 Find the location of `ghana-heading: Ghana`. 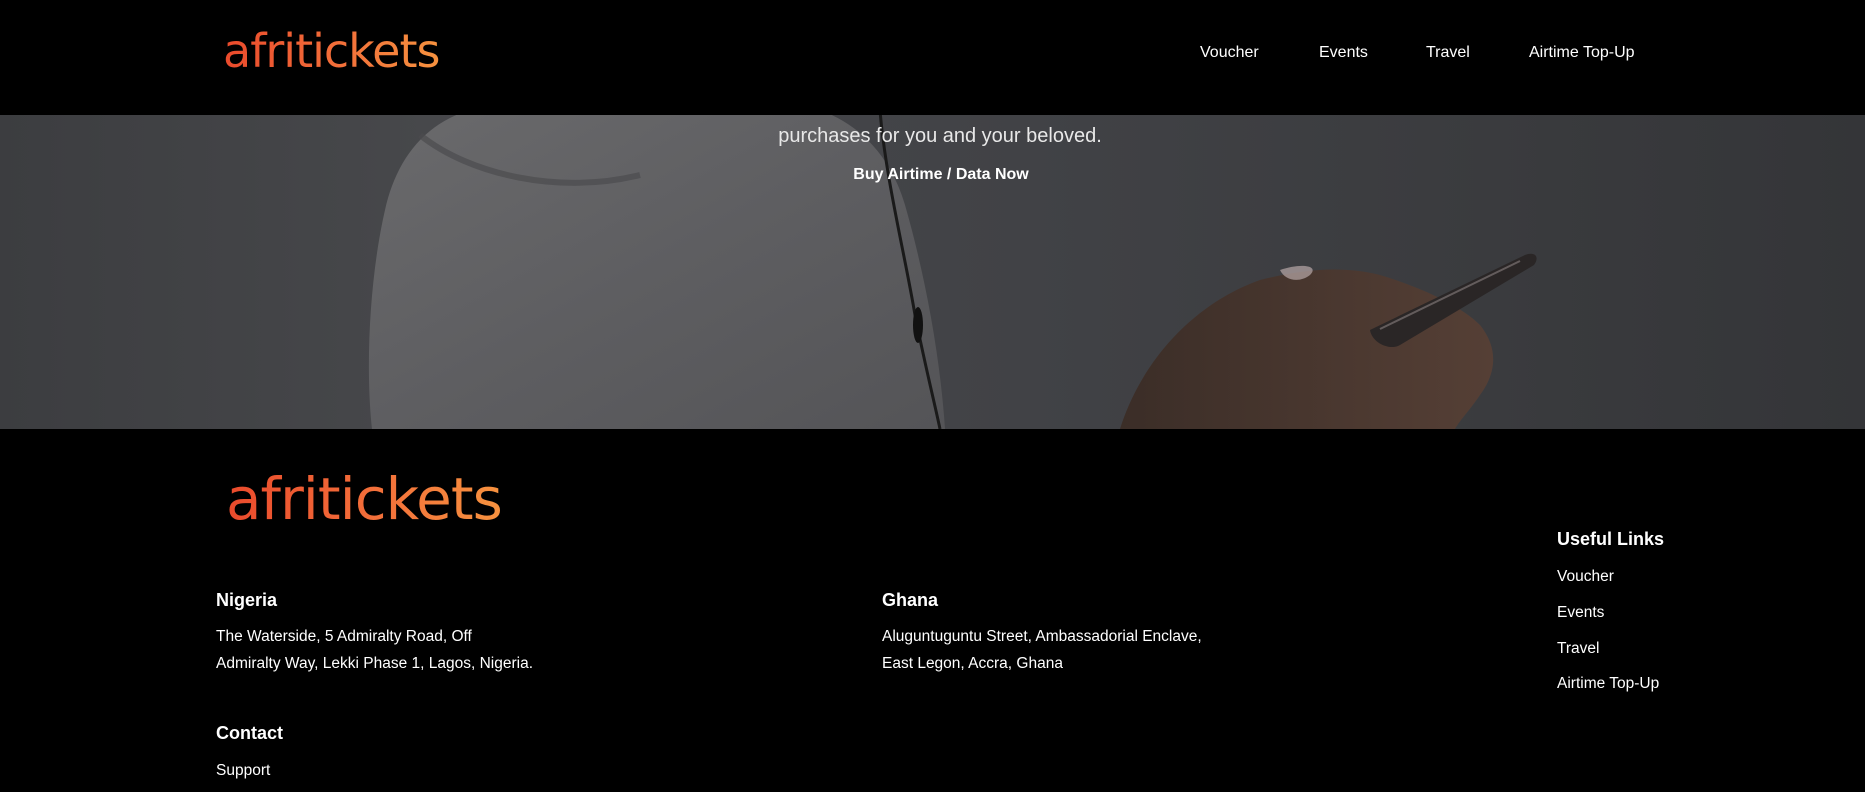

ghana-heading: Ghana is located at coordinates (910, 600).